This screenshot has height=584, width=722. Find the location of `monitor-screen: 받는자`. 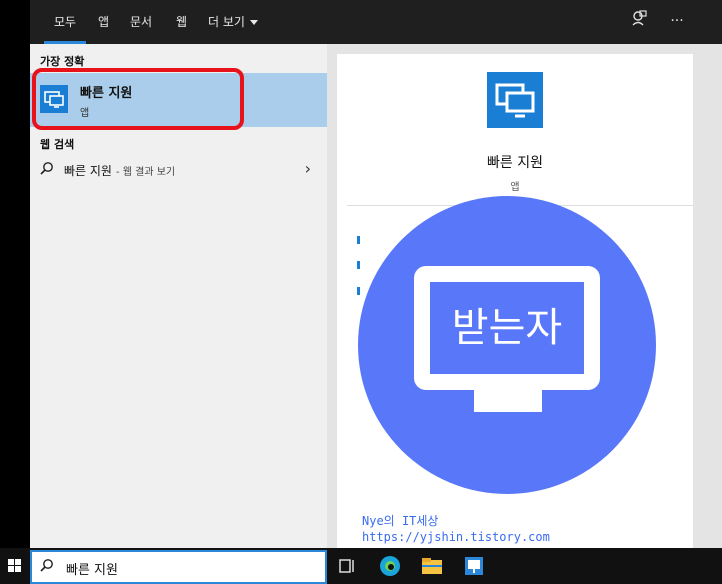

monitor-screen: 받는자 is located at coordinates (507, 328).